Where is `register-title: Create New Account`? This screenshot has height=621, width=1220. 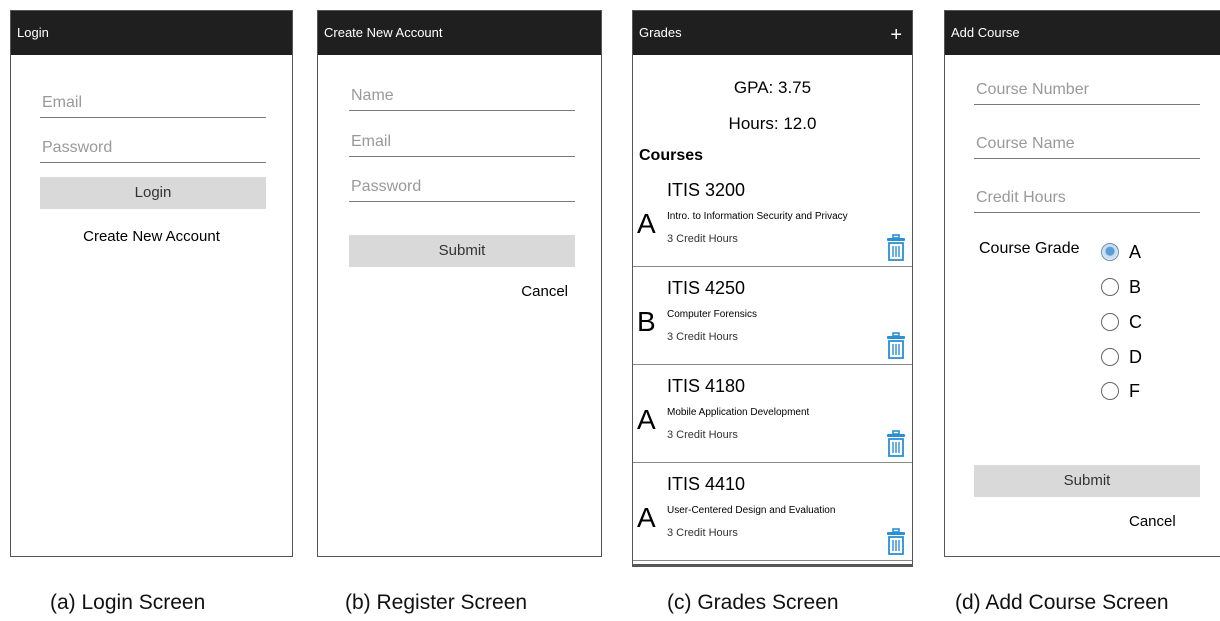
register-title: Create New Account is located at coordinates (459, 33).